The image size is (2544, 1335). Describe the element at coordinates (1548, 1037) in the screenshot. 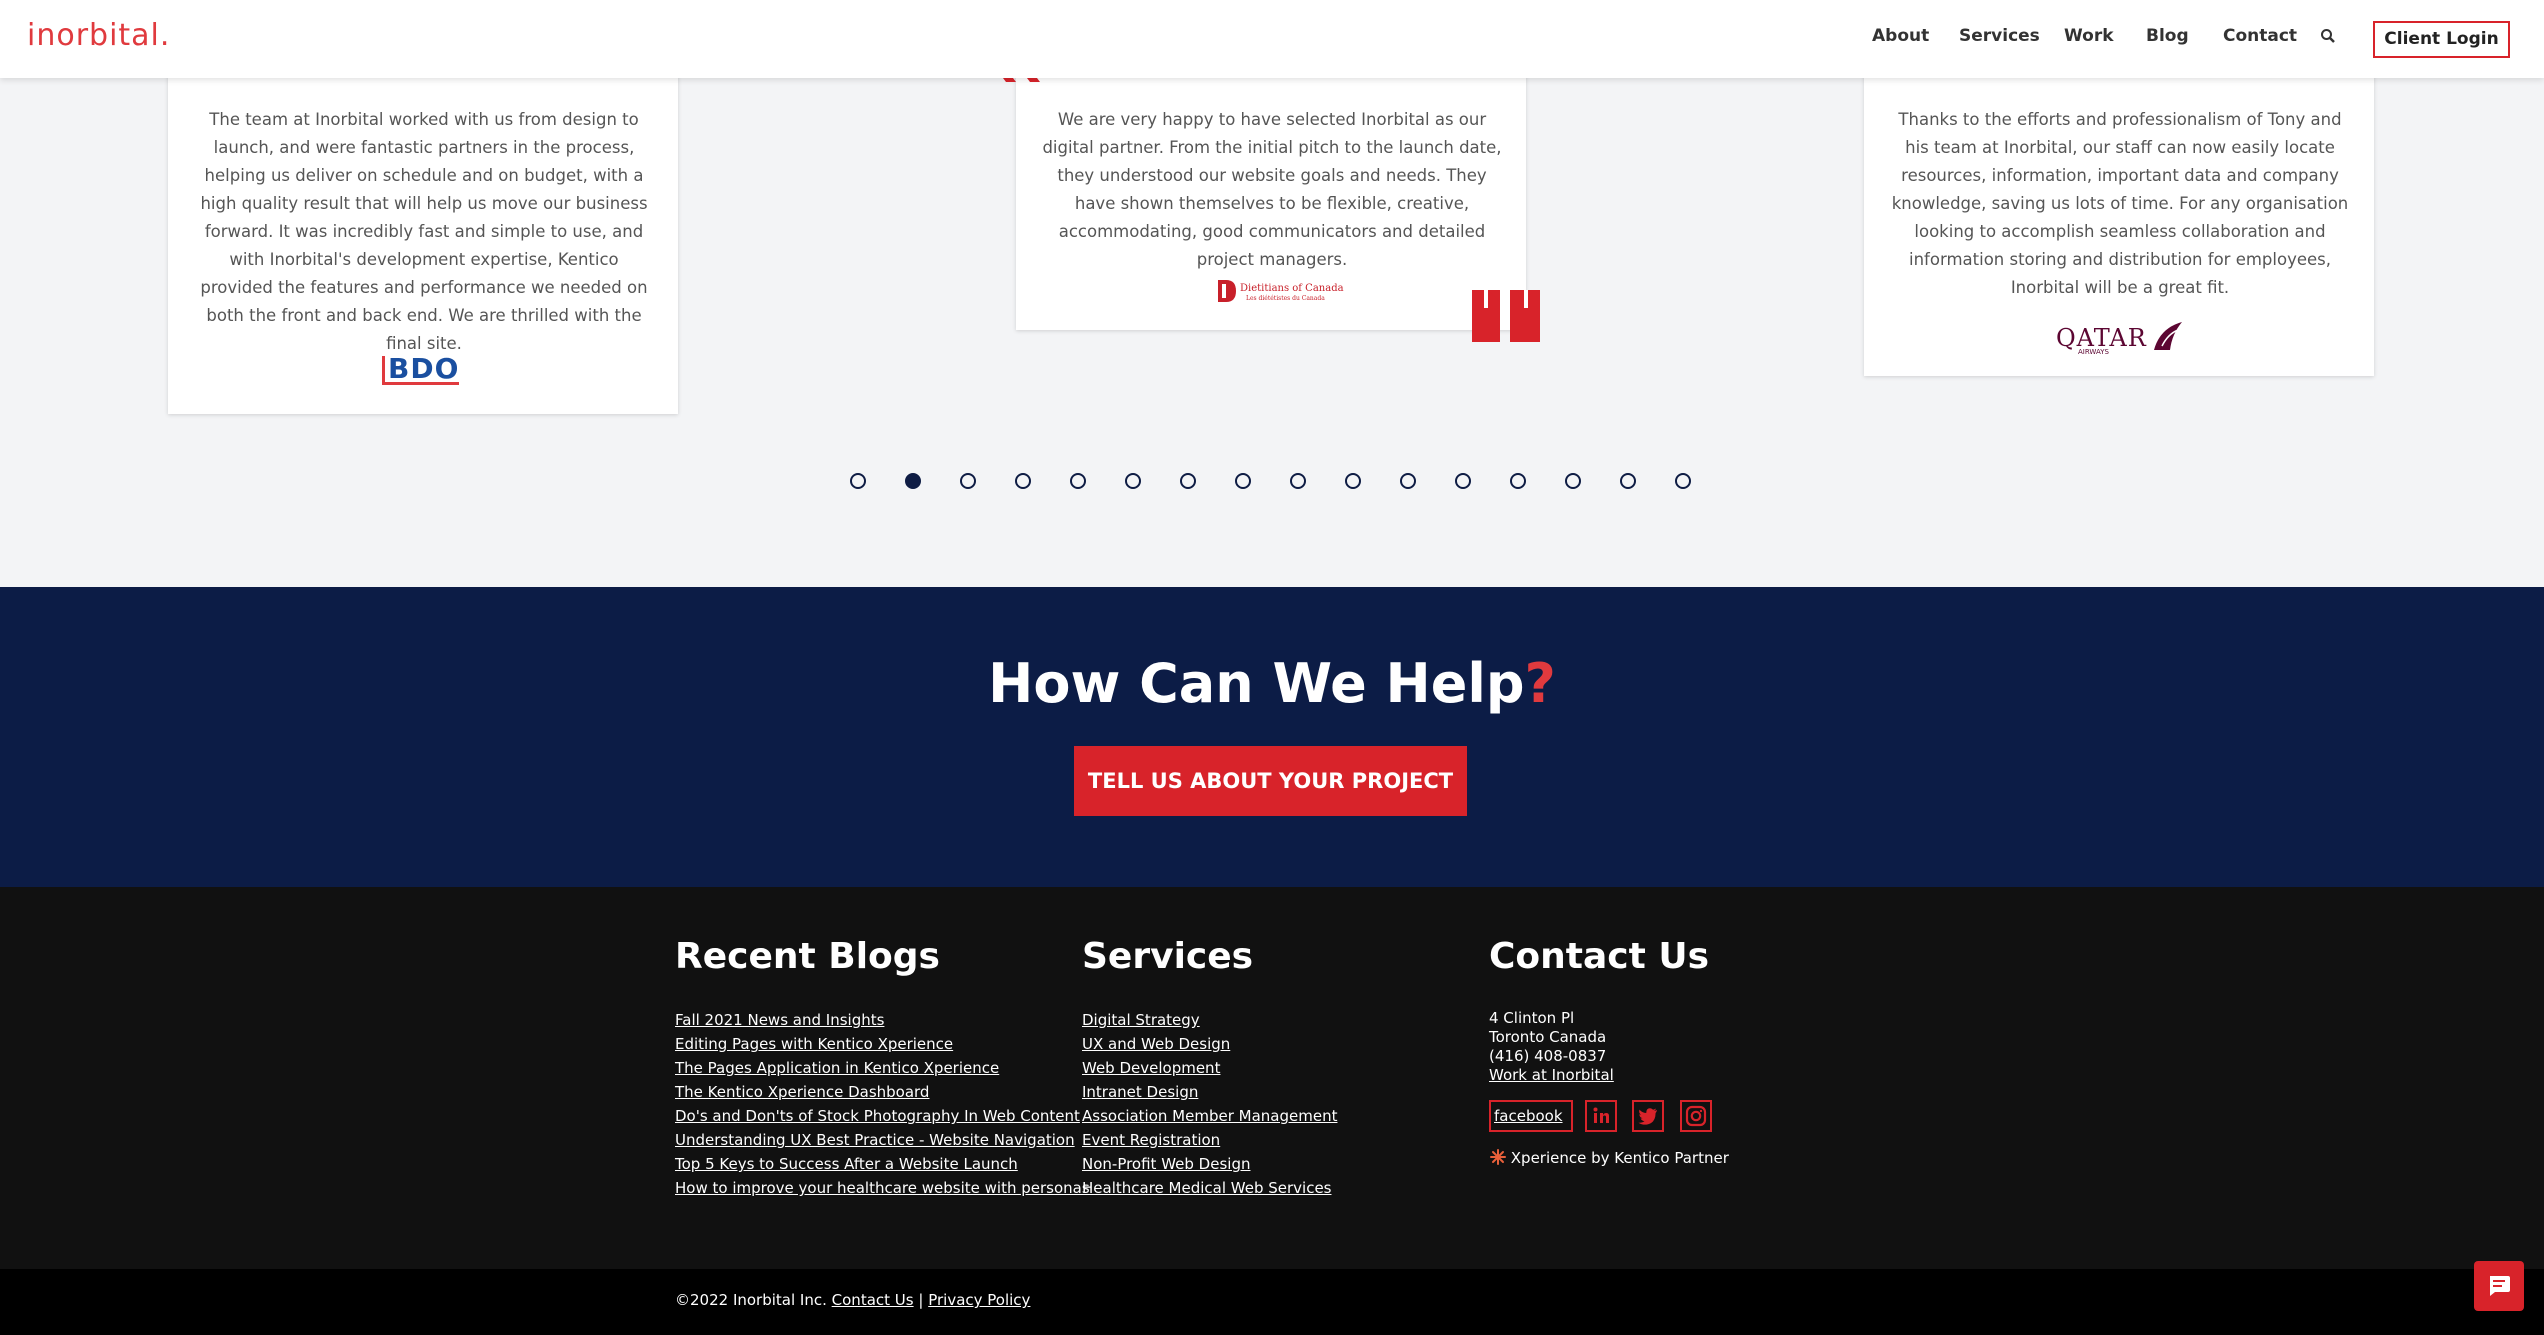

I see `address-line: Toronto Canada` at that location.